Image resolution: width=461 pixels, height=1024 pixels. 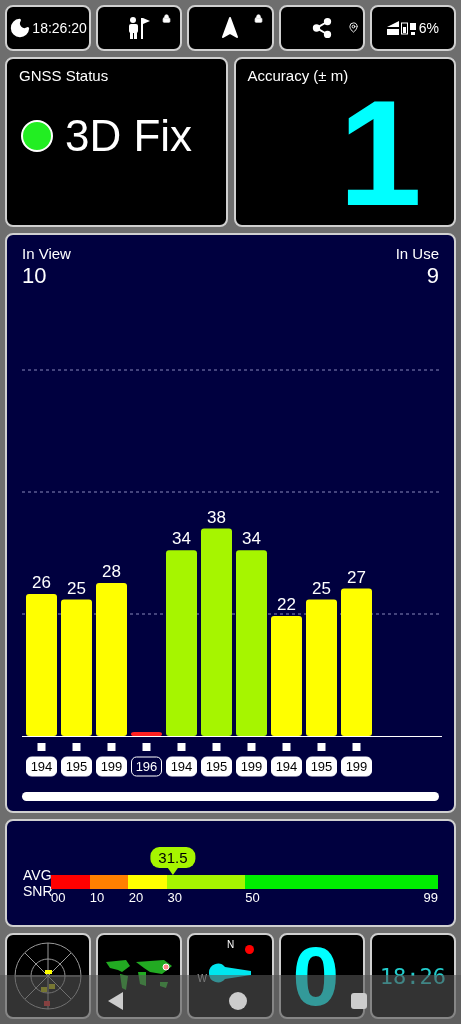 I want to click on snr-value-bubble: 31.5, so click(x=173, y=857).